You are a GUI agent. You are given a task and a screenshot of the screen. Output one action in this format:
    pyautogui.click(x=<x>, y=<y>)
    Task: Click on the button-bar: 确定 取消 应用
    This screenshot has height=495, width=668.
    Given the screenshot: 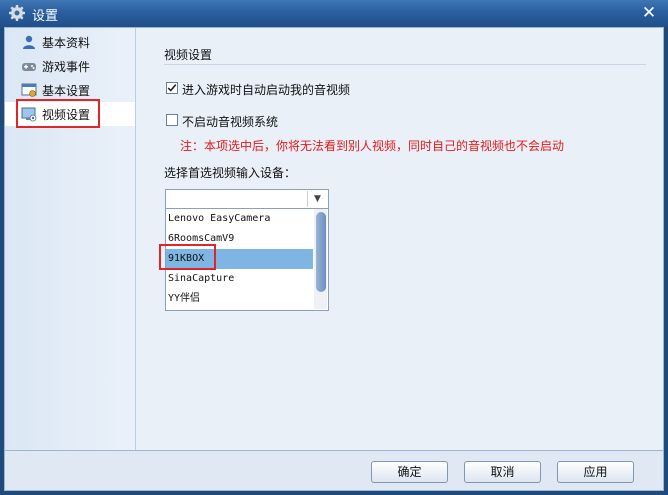 What is the action you would take?
    pyautogui.click(x=334, y=471)
    